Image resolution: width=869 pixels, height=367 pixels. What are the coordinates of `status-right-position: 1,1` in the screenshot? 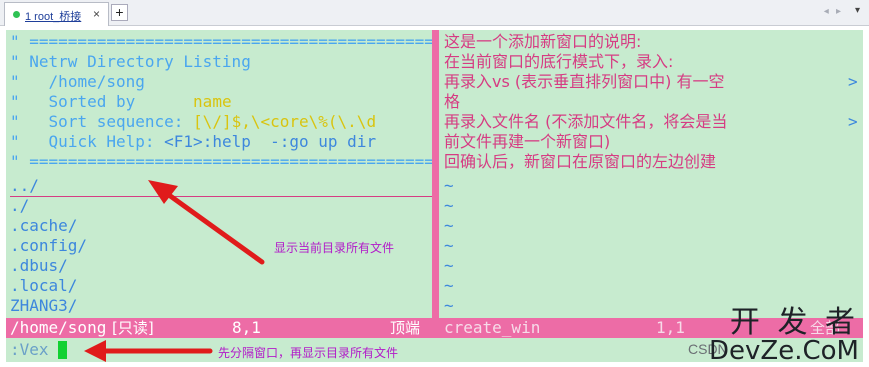 It's located at (670, 327).